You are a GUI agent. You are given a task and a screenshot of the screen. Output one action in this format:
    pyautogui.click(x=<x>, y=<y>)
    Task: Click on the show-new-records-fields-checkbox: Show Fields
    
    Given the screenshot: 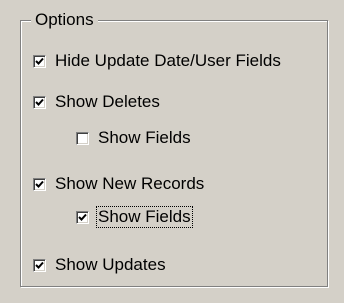 What is the action you would take?
    pyautogui.click(x=134, y=217)
    